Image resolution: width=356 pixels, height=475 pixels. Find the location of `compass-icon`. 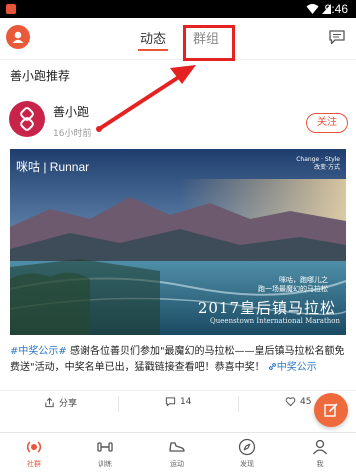

compass-icon is located at coordinates (247, 447).